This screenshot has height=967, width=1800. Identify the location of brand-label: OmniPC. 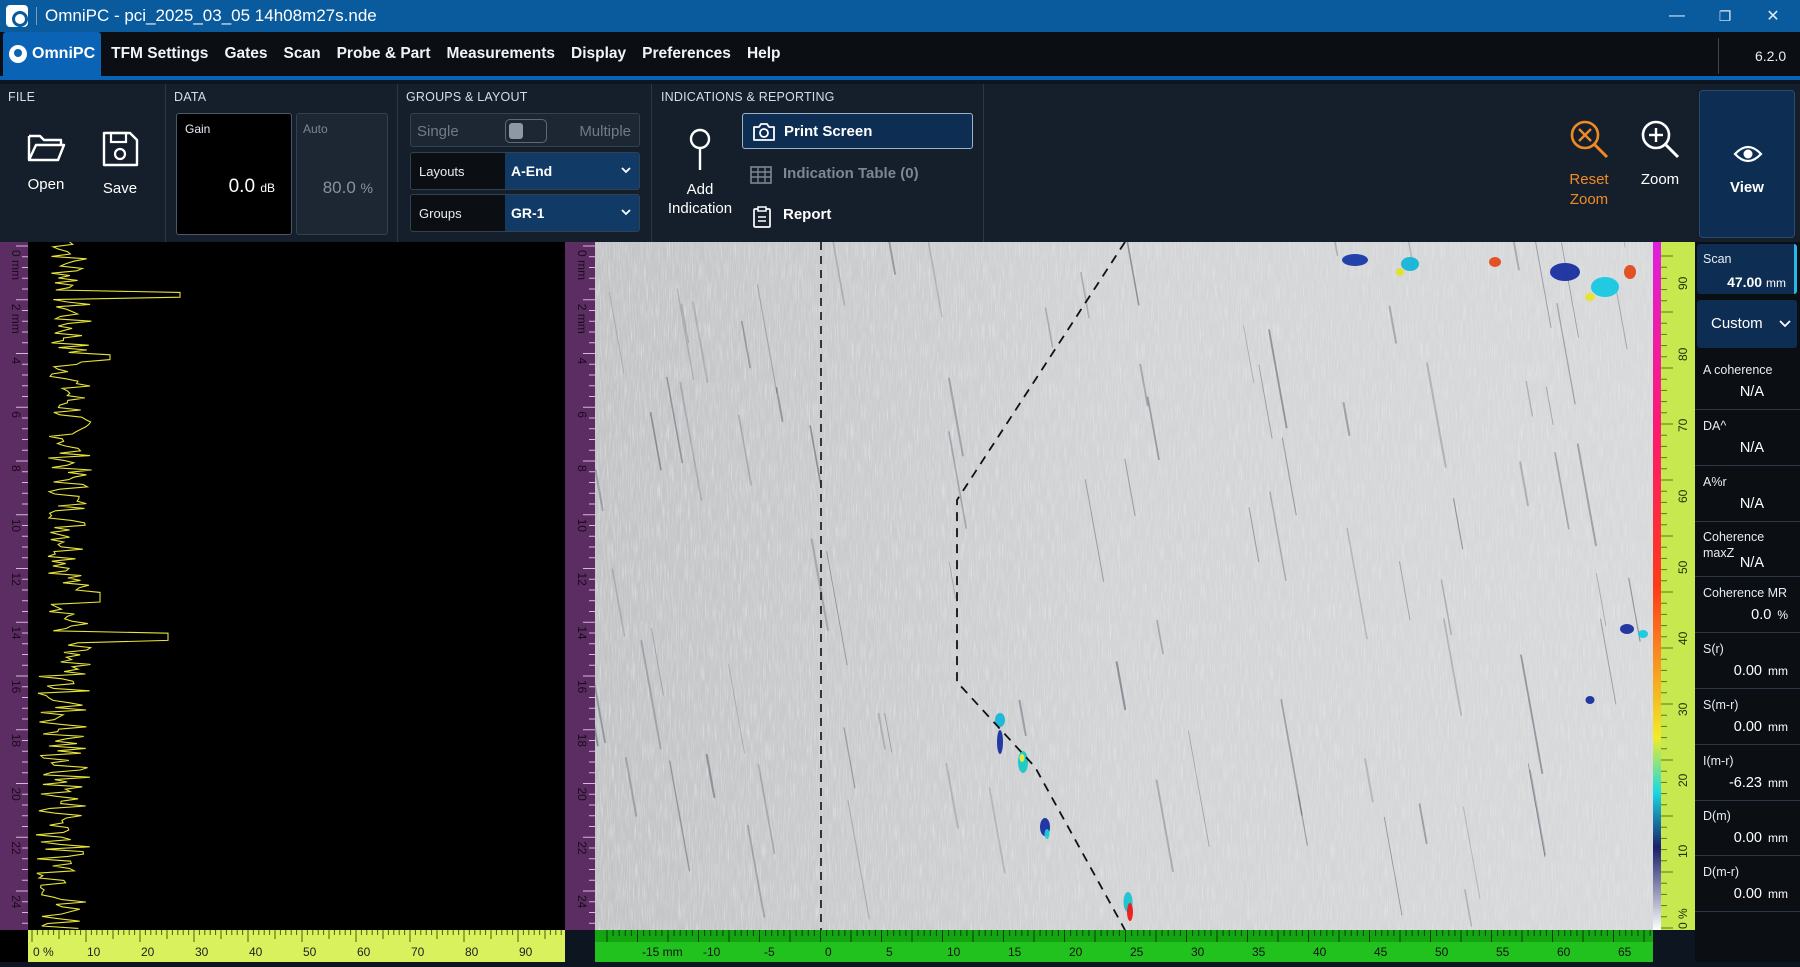
(64, 53).